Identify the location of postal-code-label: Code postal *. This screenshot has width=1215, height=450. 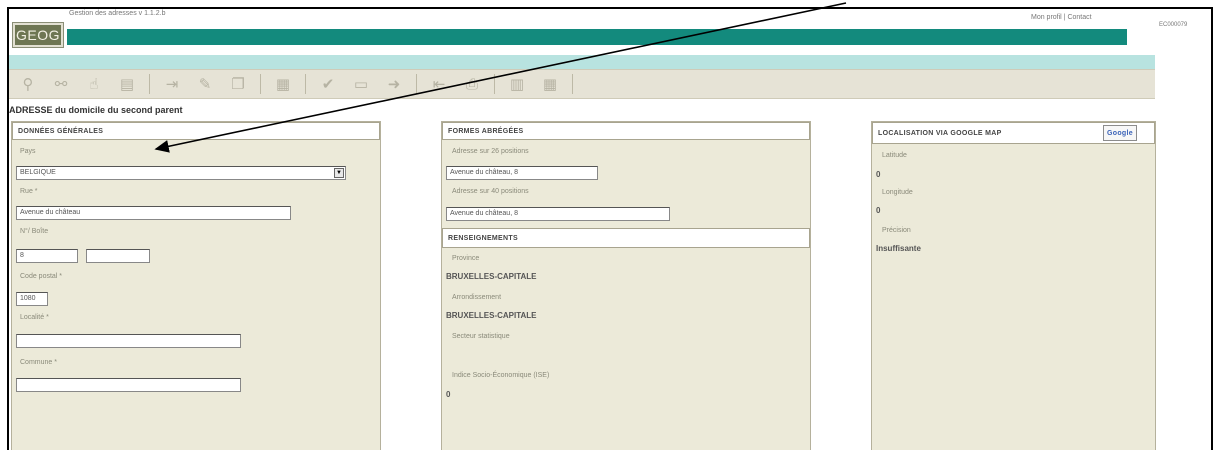
(41, 276).